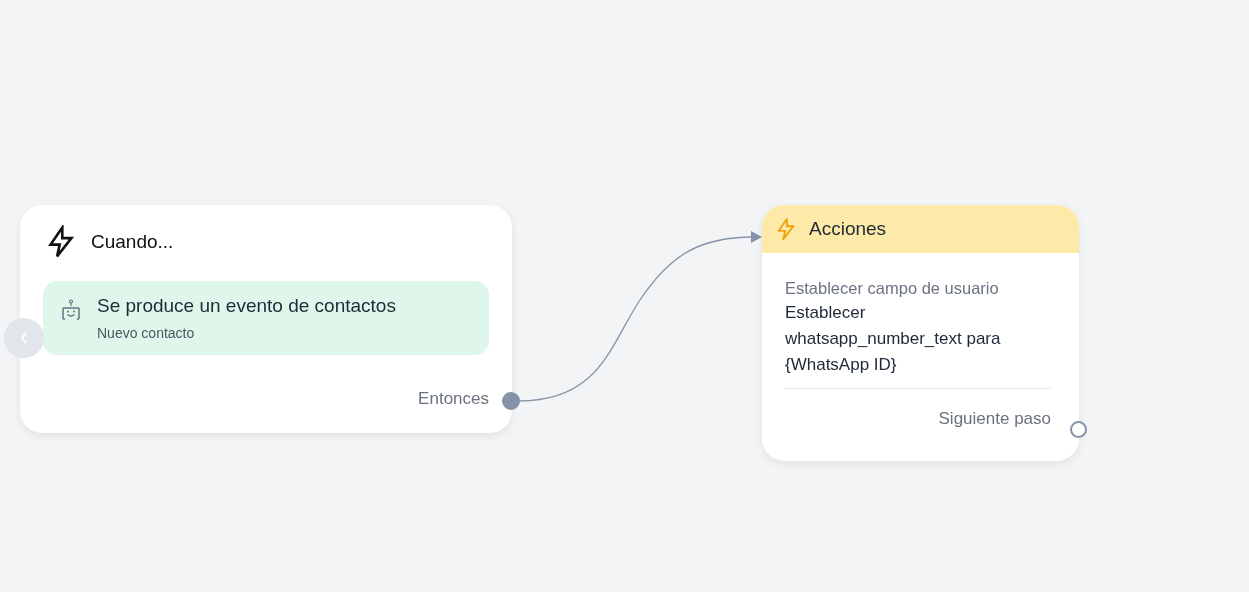 The image size is (1249, 592). Describe the element at coordinates (848, 229) in the screenshot. I see `node-title: Acciones` at that location.